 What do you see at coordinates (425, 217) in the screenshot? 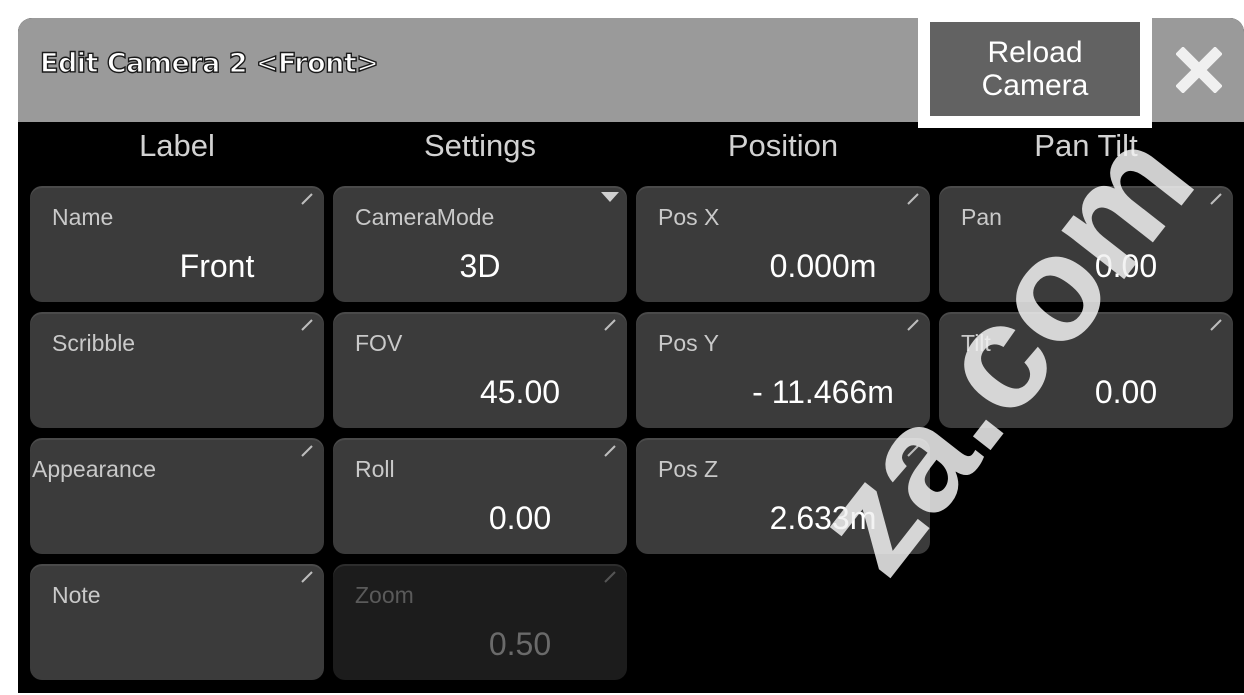
I see `camera-mode-label: CameraMode` at bounding box center [425, 217].